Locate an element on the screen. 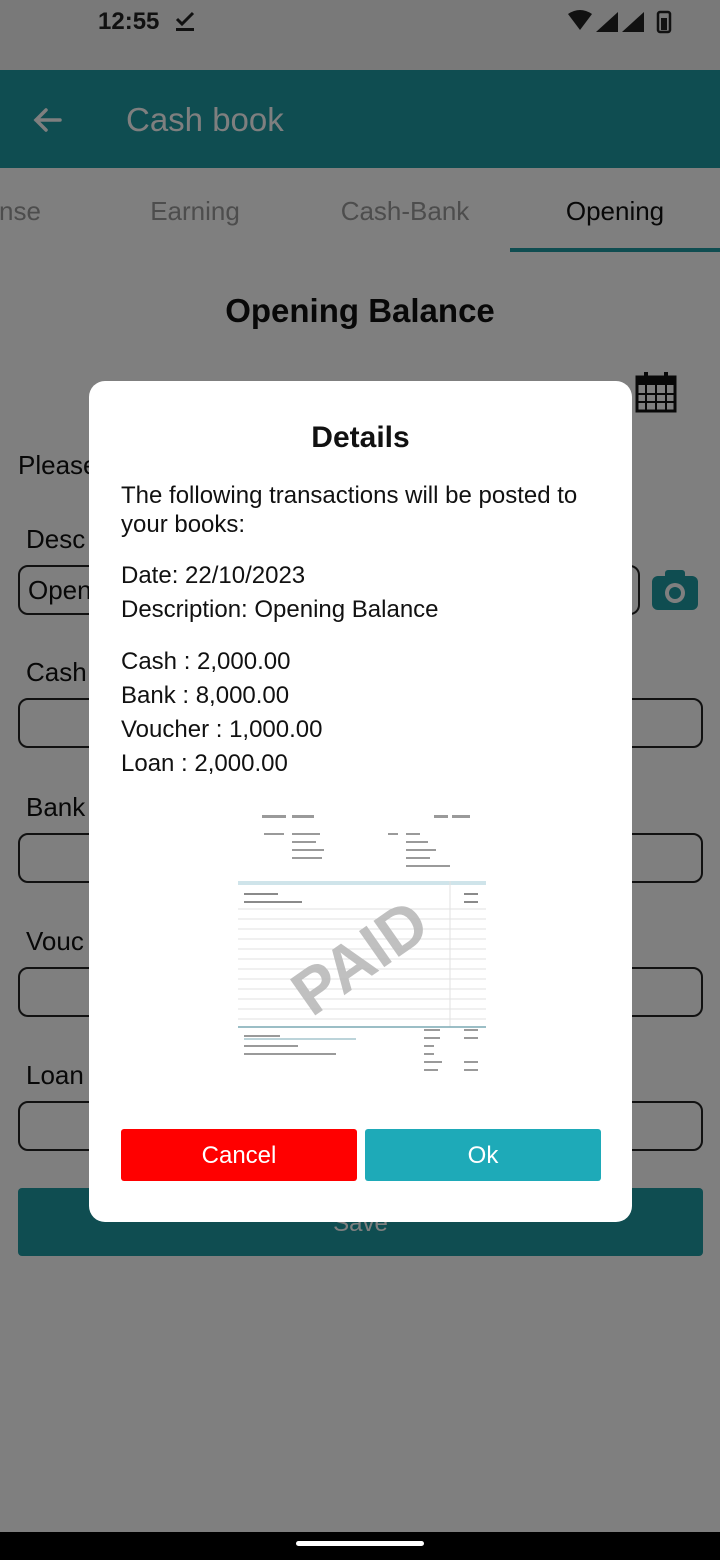  dialog-voucher: Voucher : 1,000.00 is located at coordinates (222, 729).